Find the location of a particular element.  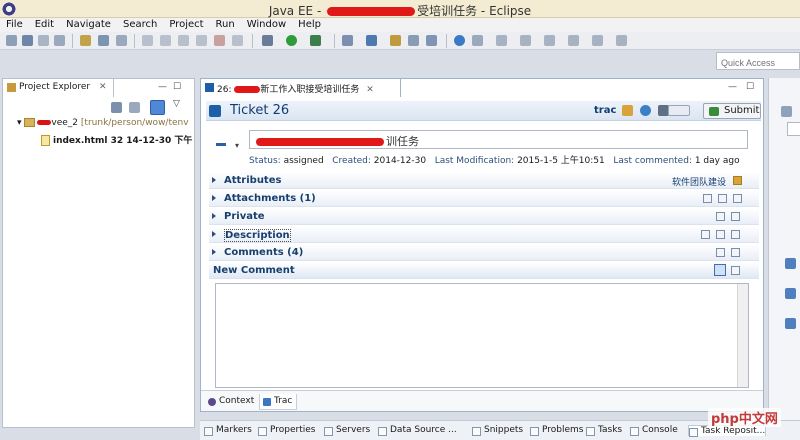

view-properties: Properties is located at coordinates (286, 430).